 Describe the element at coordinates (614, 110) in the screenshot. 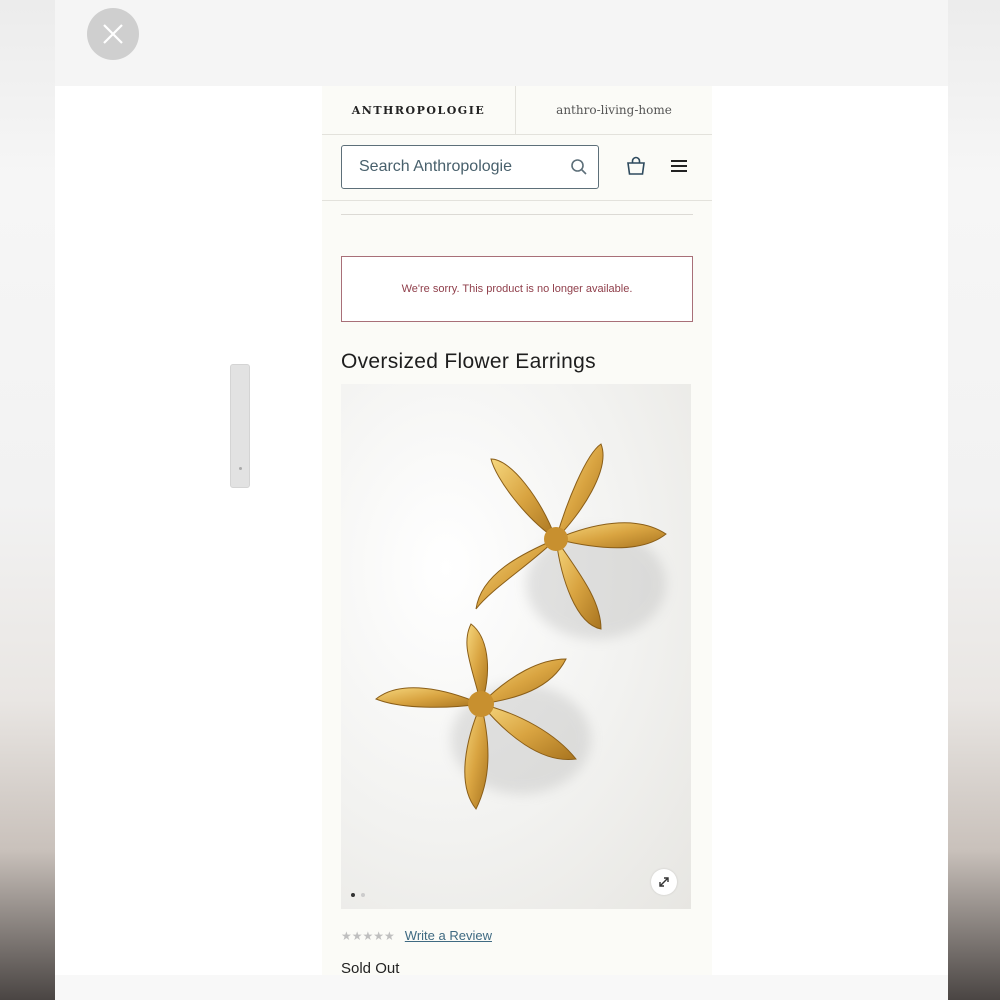

I see `anthro-living-home-logo: anthro-living-home` at that location.